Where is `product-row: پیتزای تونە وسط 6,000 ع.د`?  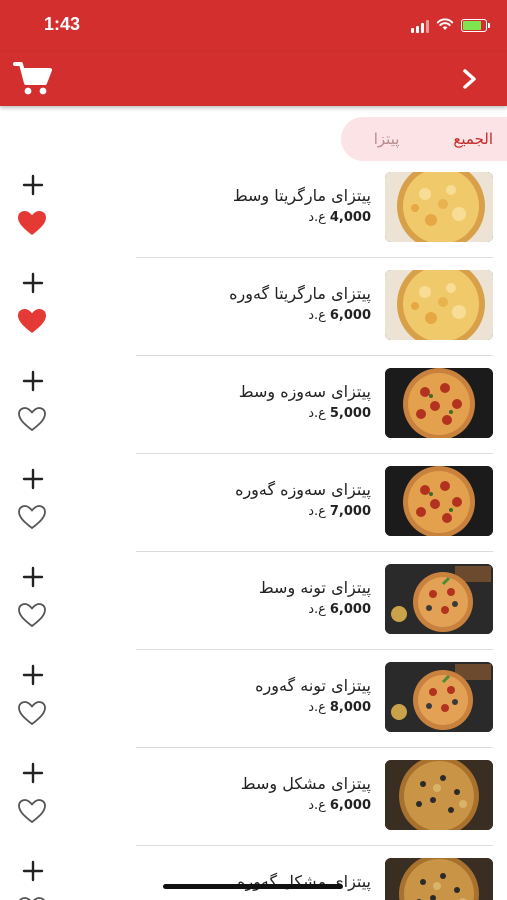 product-row: پیتزای تونە وسط 6,000 ع.د is located at coordinates (253, 601).